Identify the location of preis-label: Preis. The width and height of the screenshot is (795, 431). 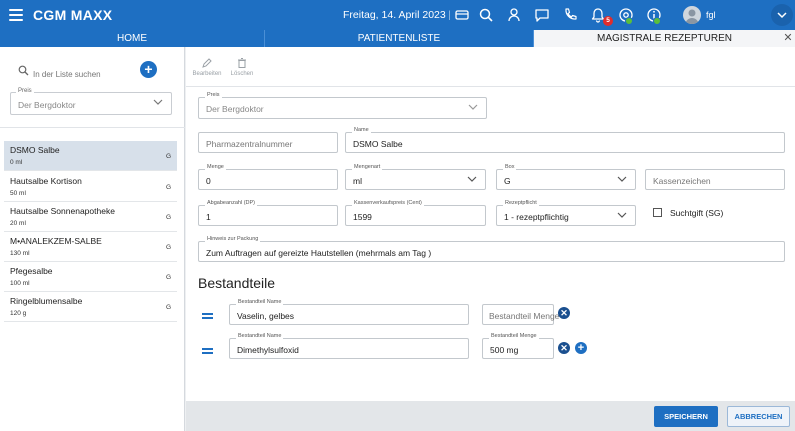
(213, 95).